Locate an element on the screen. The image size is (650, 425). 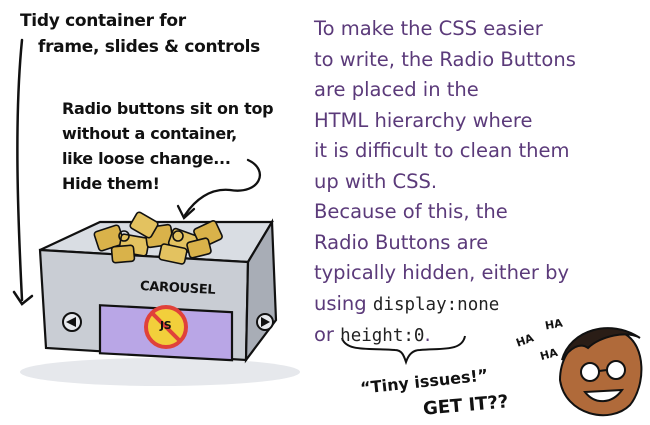
explanation-line: HTML hierarchy where is located at coordinates (423, 120).